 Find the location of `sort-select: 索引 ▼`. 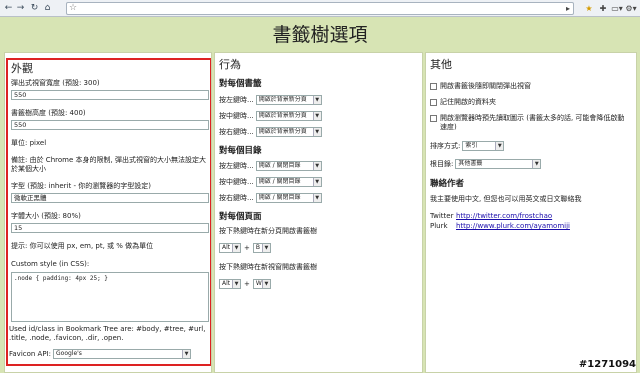

sort-select: 索引 ▼ is located at coordinates (483, 146).